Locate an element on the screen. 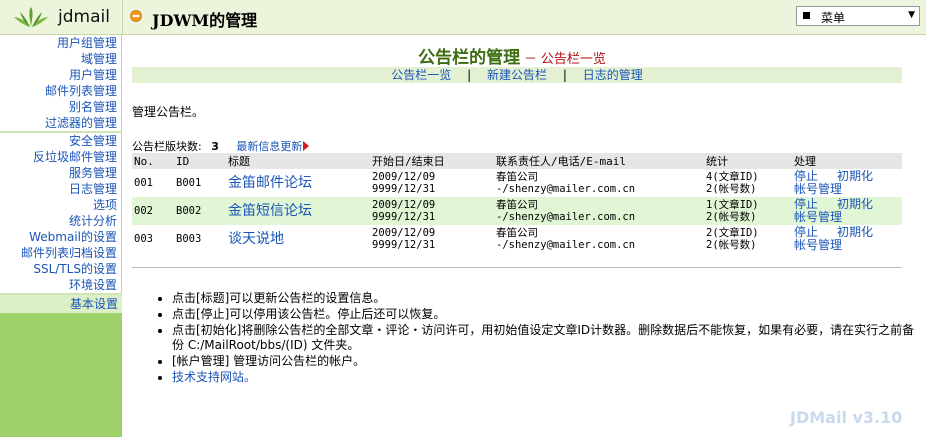 The height and width of the screenshot is (437, 926). col-dates: 开始日/结束日 is located at coordinates (432, 161).